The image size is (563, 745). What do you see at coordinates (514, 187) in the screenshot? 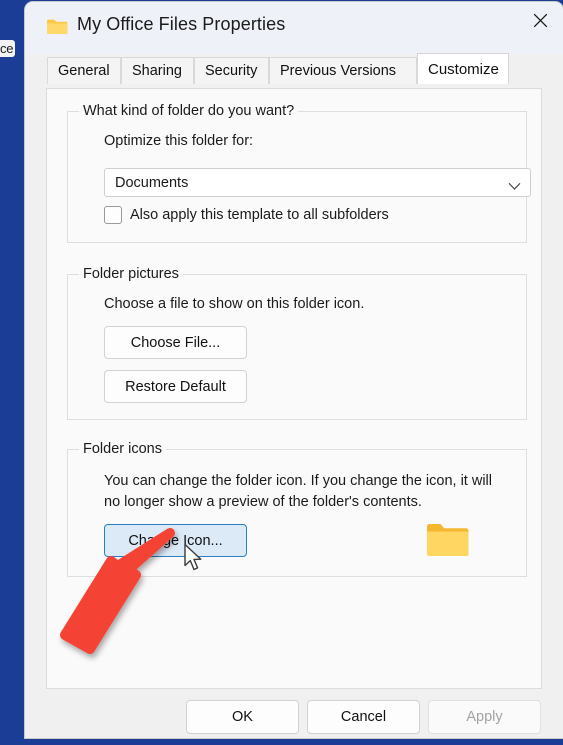
I see `chevron-down-icon` at bounding box center [514, 187].